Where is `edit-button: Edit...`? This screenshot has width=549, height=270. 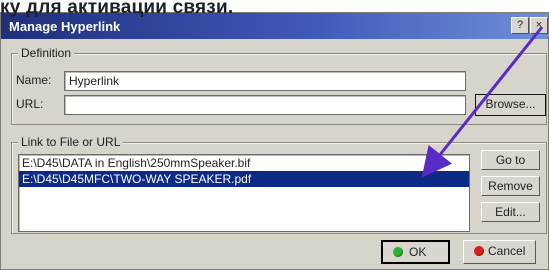
edit-button: Edit... is located at coordinates (510, 212).